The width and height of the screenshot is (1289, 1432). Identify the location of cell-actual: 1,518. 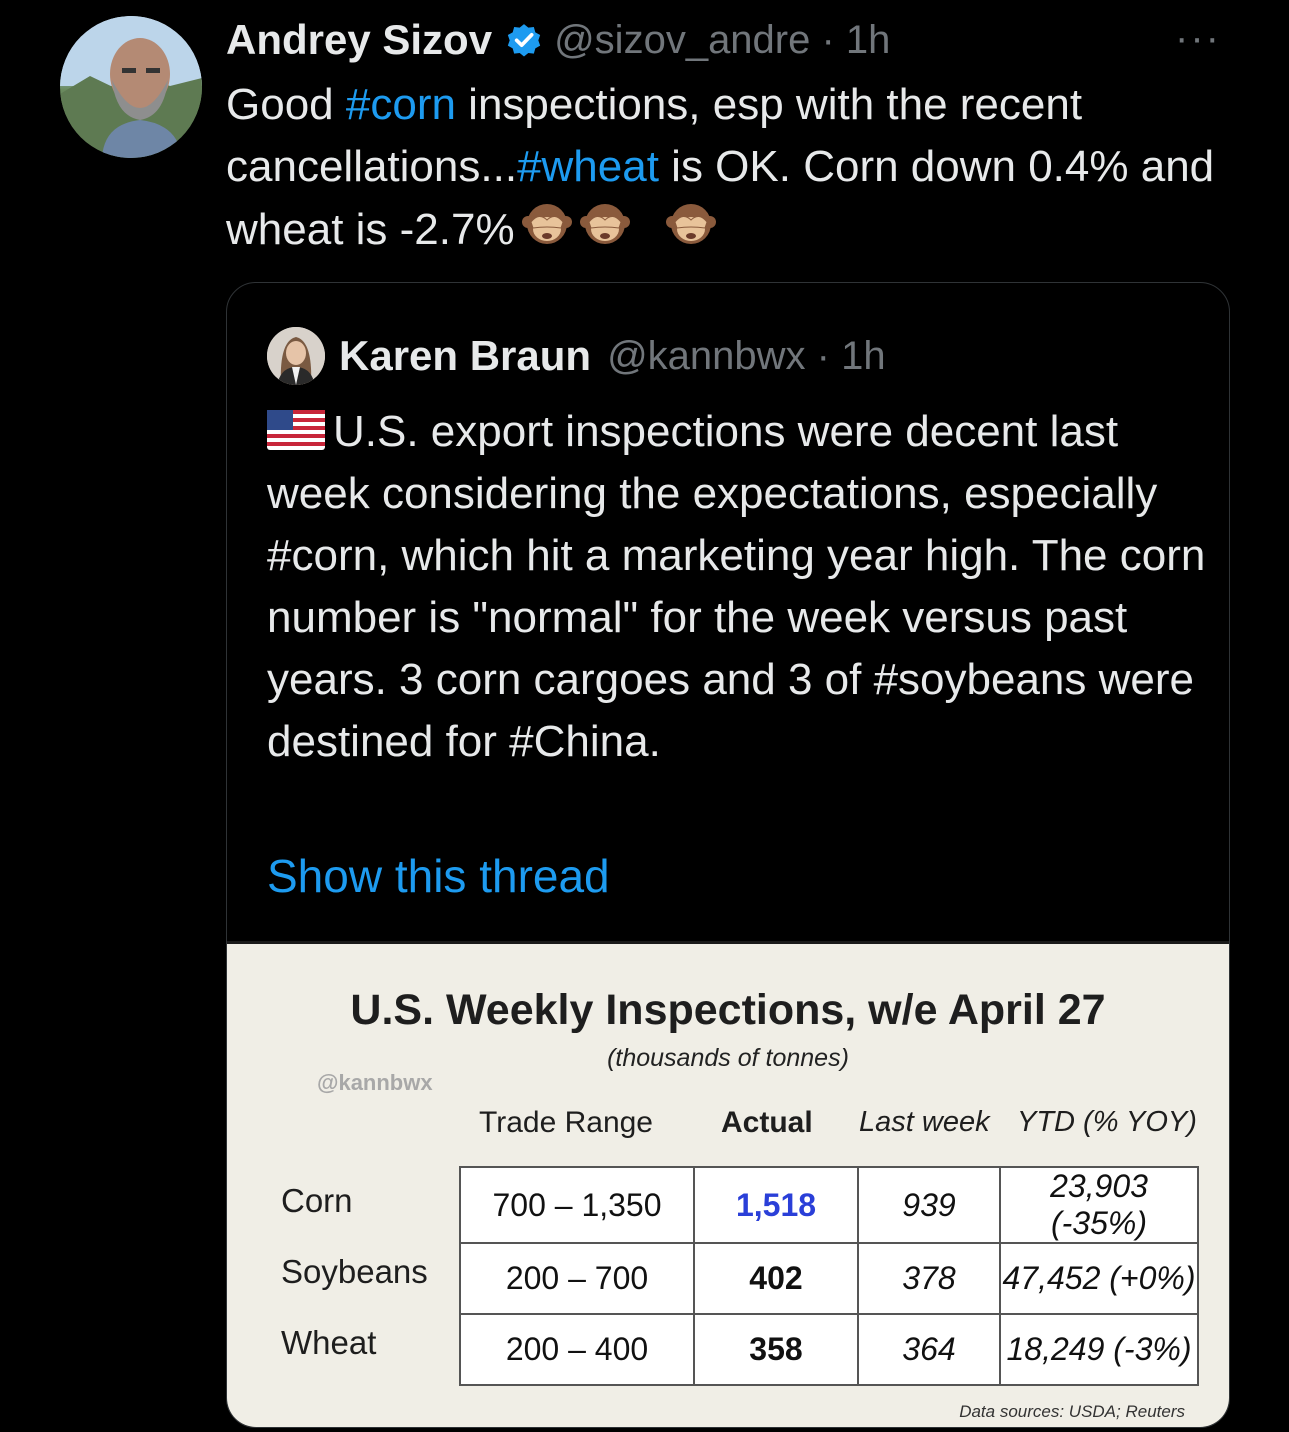
(776, 1205).